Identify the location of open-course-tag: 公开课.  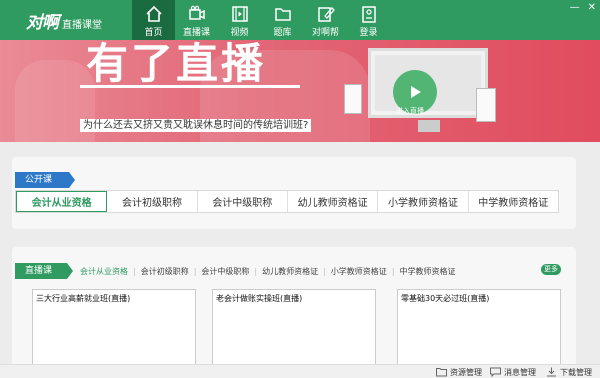
(45, 180).